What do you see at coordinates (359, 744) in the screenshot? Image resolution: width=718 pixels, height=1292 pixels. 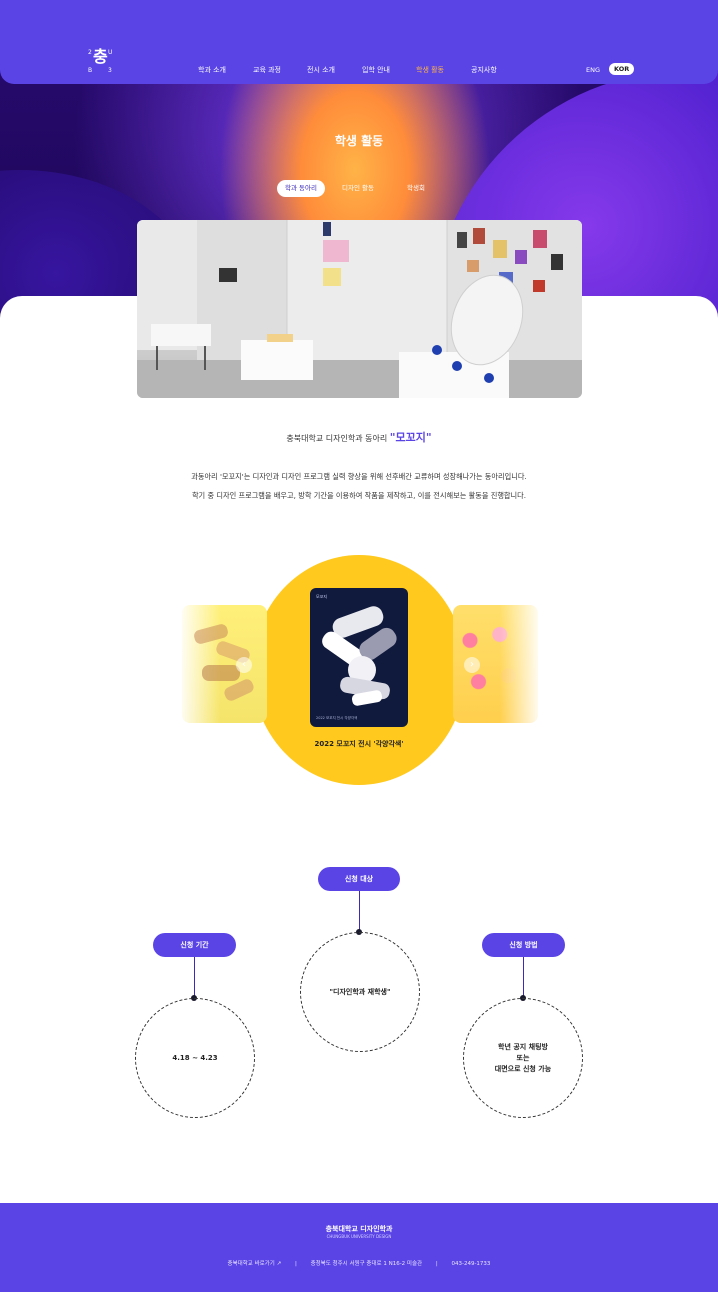 I see `carousel-caption: 2022 모꼬지 전시 '각양각색'` at bounding box center [359, 744].